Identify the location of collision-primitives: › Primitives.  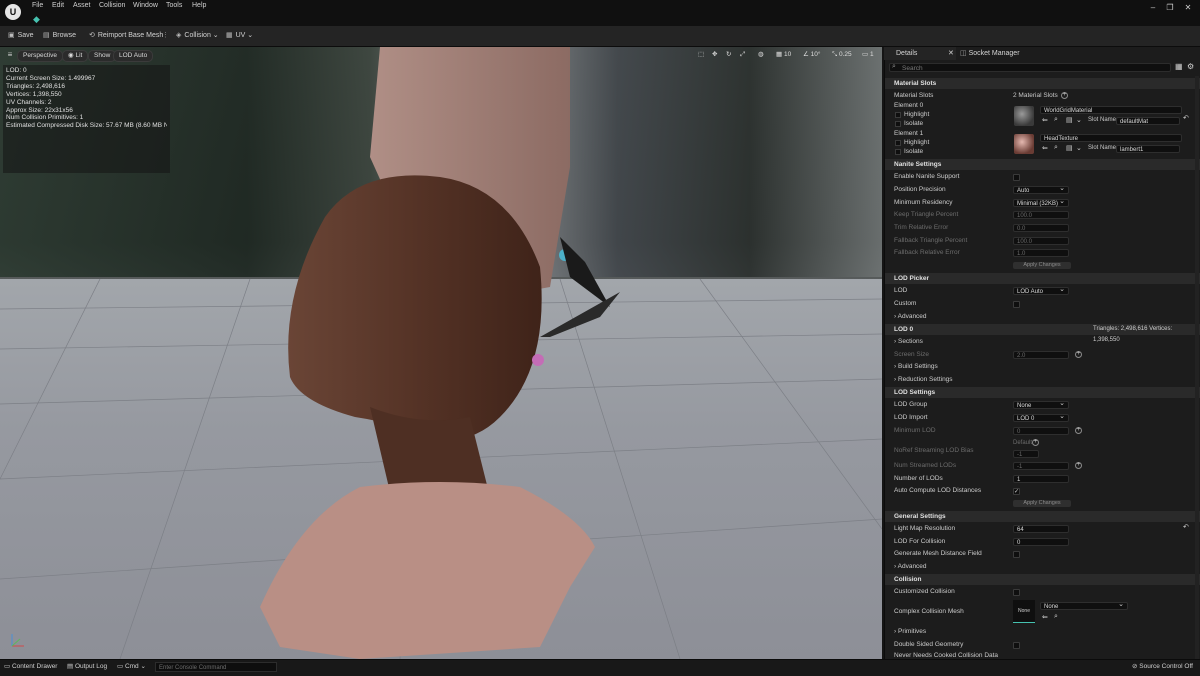
(905, 632).